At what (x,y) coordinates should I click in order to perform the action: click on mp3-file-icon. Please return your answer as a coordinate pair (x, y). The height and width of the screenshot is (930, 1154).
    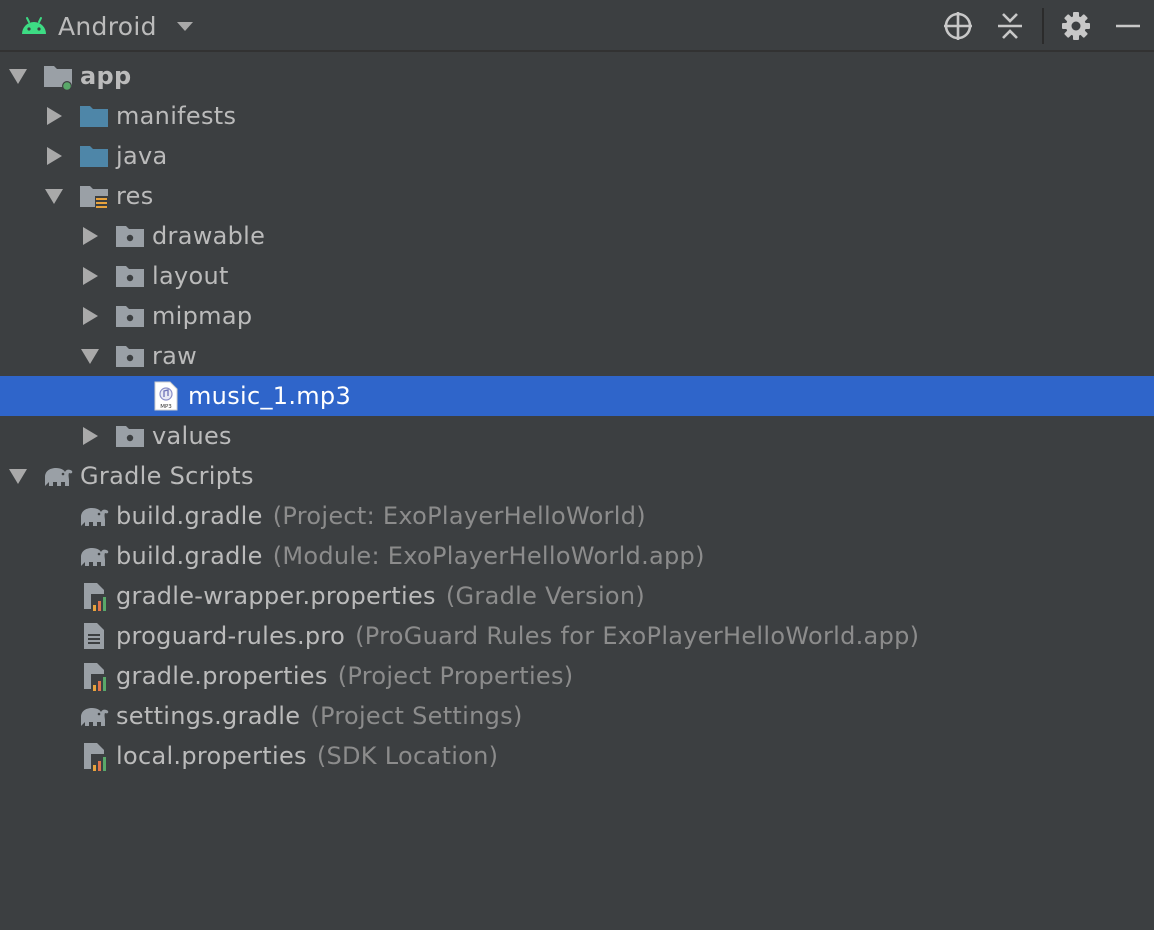
    Looking at the image, I should click on (166, 396).